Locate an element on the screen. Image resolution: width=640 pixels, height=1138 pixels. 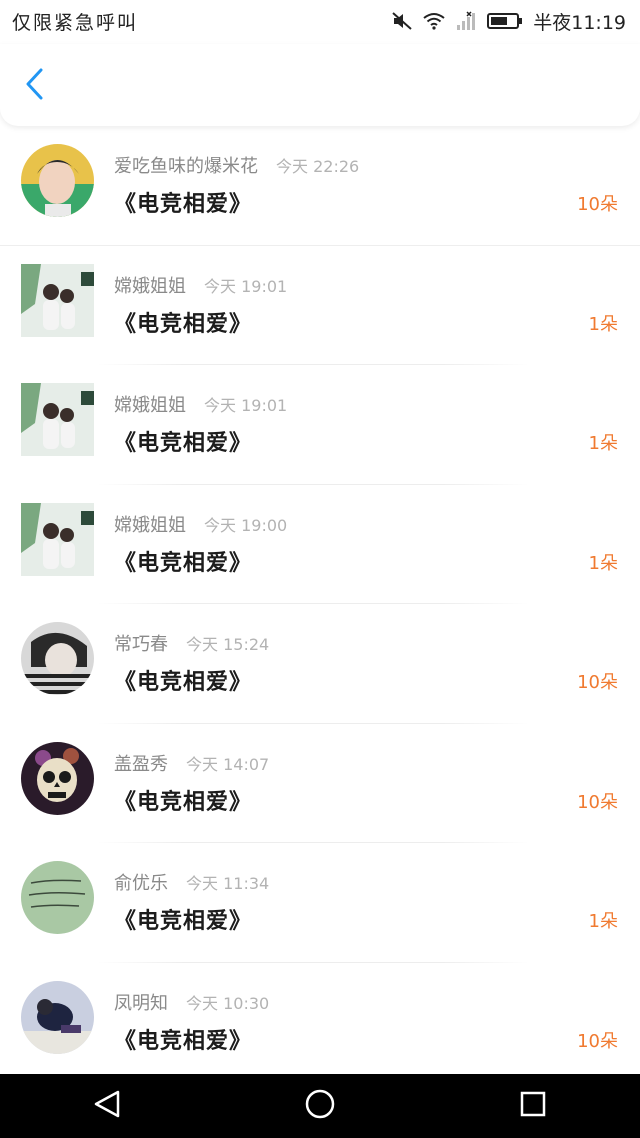
home-circle-icon is located at coordinates (320, 1106).